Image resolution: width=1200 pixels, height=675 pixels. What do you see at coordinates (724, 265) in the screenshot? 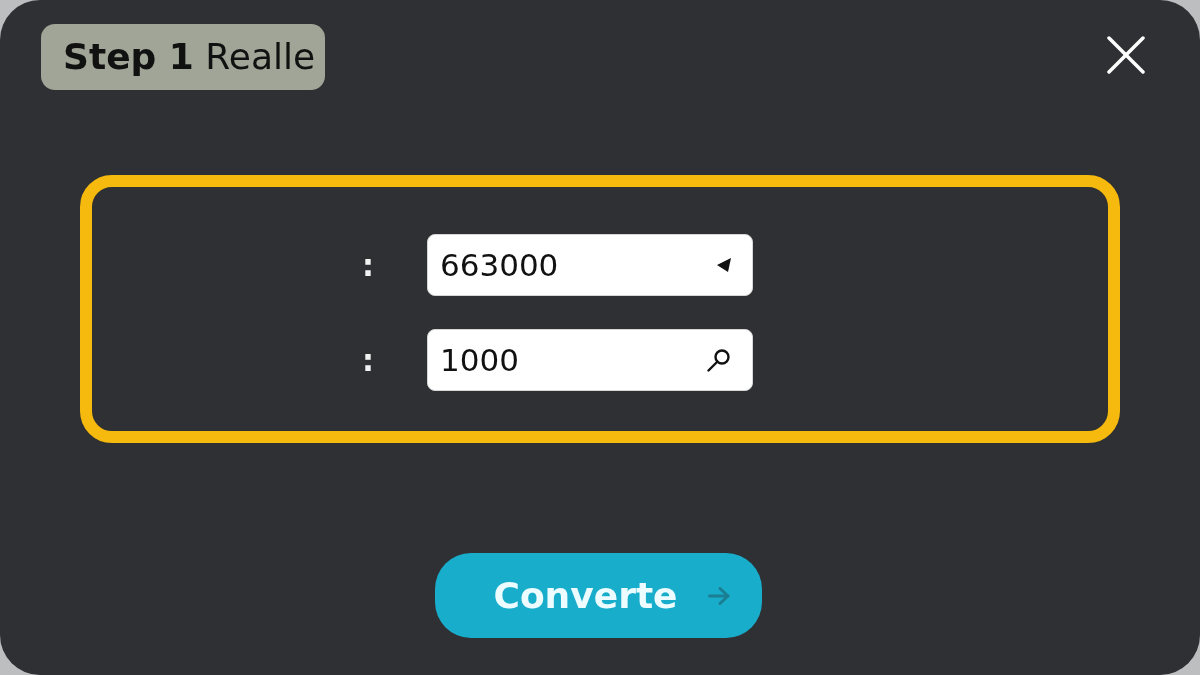
I see `triangle-icon` at bounding box center [724, 265].